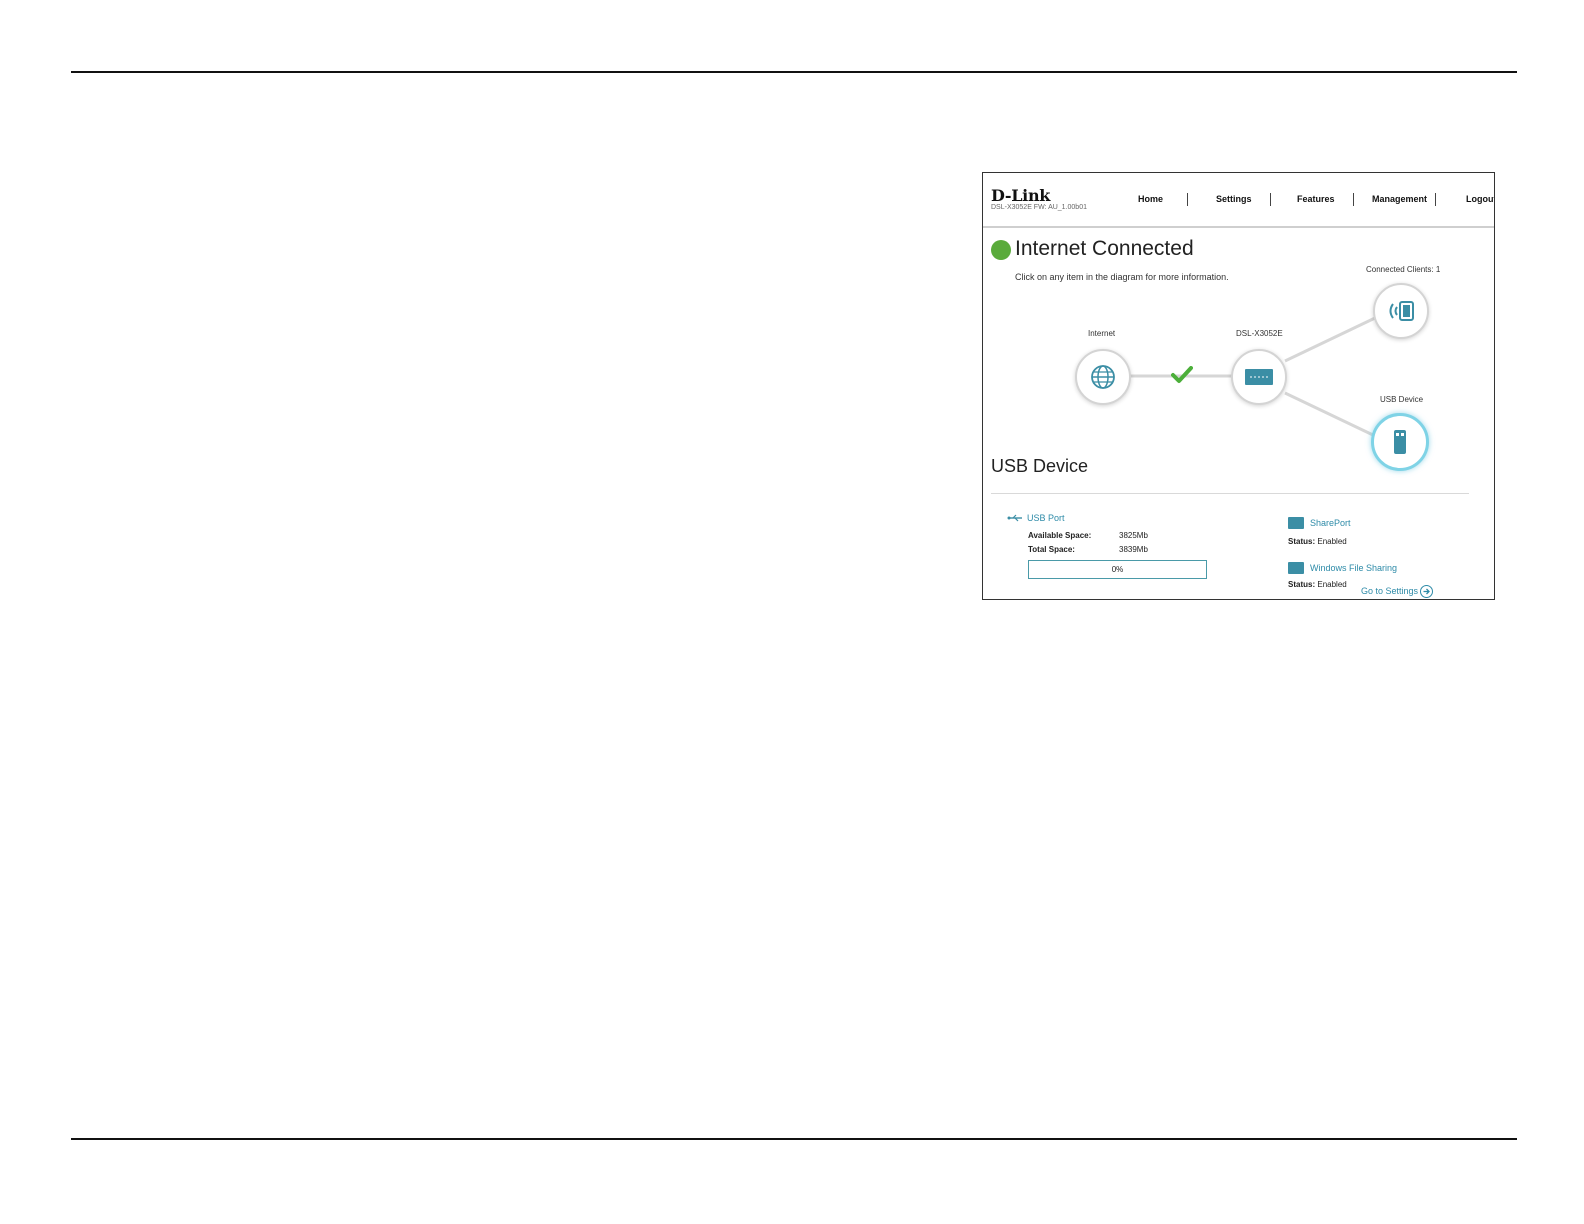  I want to click on wfs-status: Status: Enabled, so click(1317, 584).